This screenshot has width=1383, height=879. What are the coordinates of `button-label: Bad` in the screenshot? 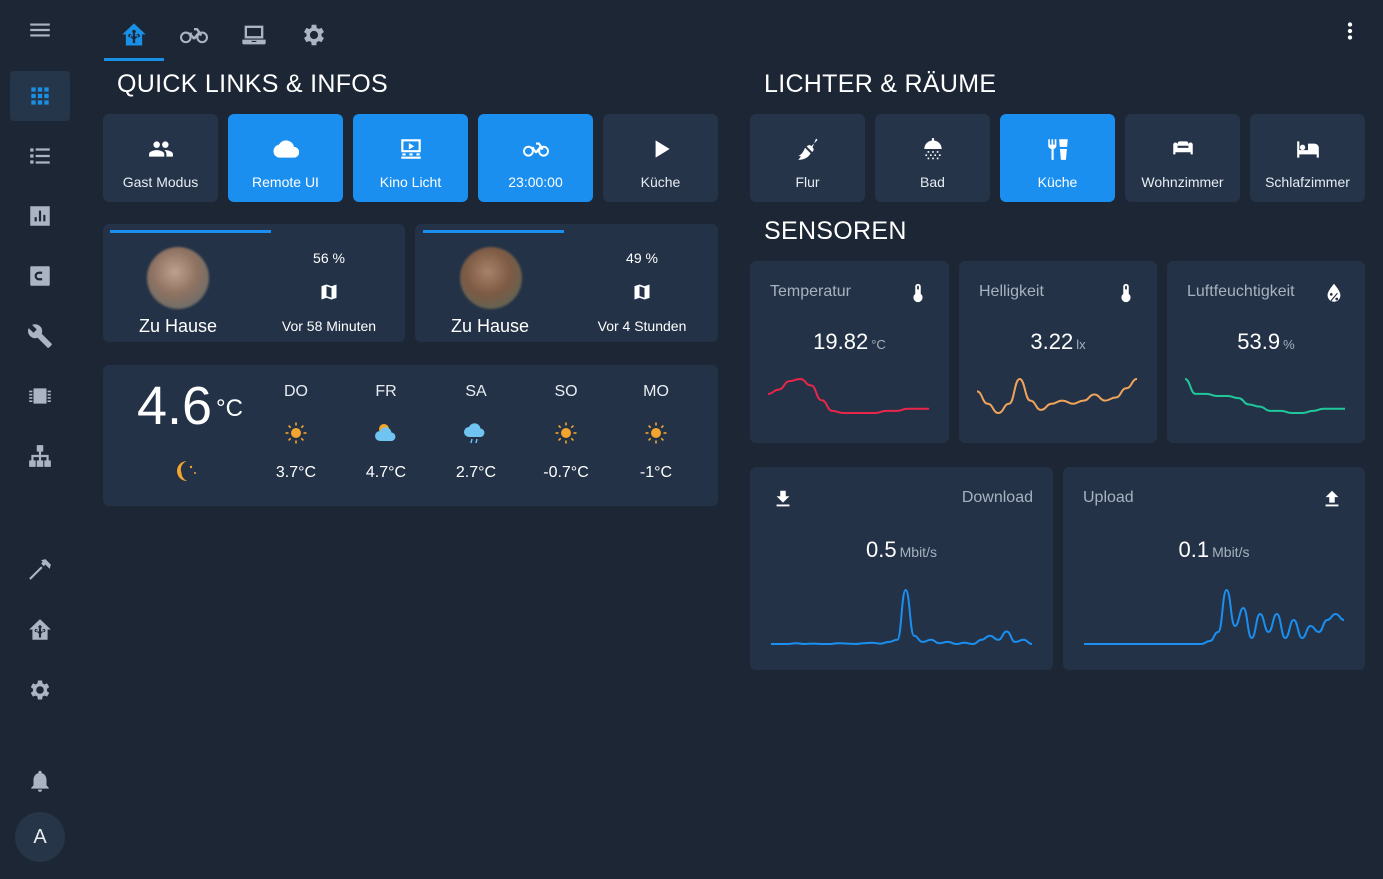 It's located at (932, 182).